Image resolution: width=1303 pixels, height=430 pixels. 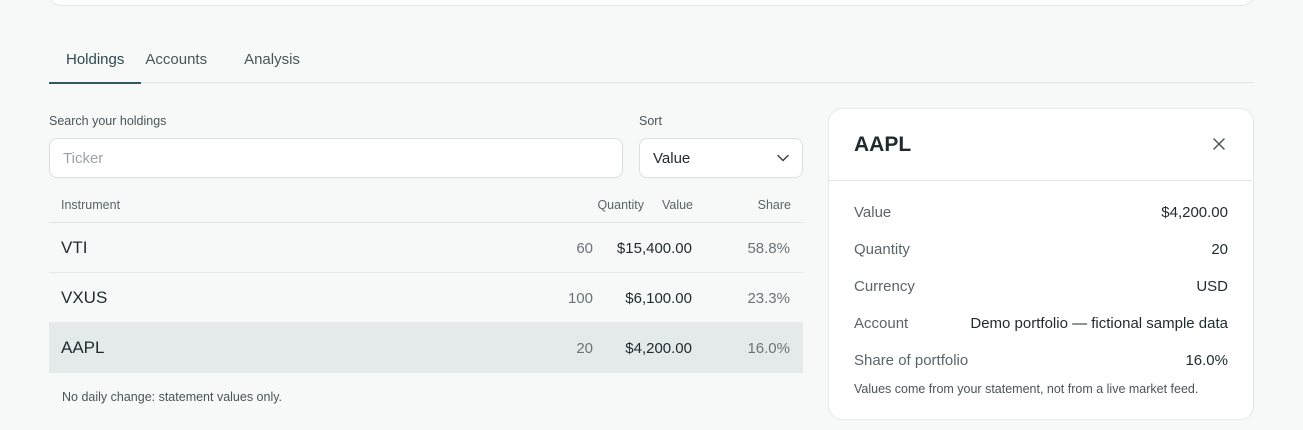 I want to click on sort-select: Value, so click(x=721, y=158).